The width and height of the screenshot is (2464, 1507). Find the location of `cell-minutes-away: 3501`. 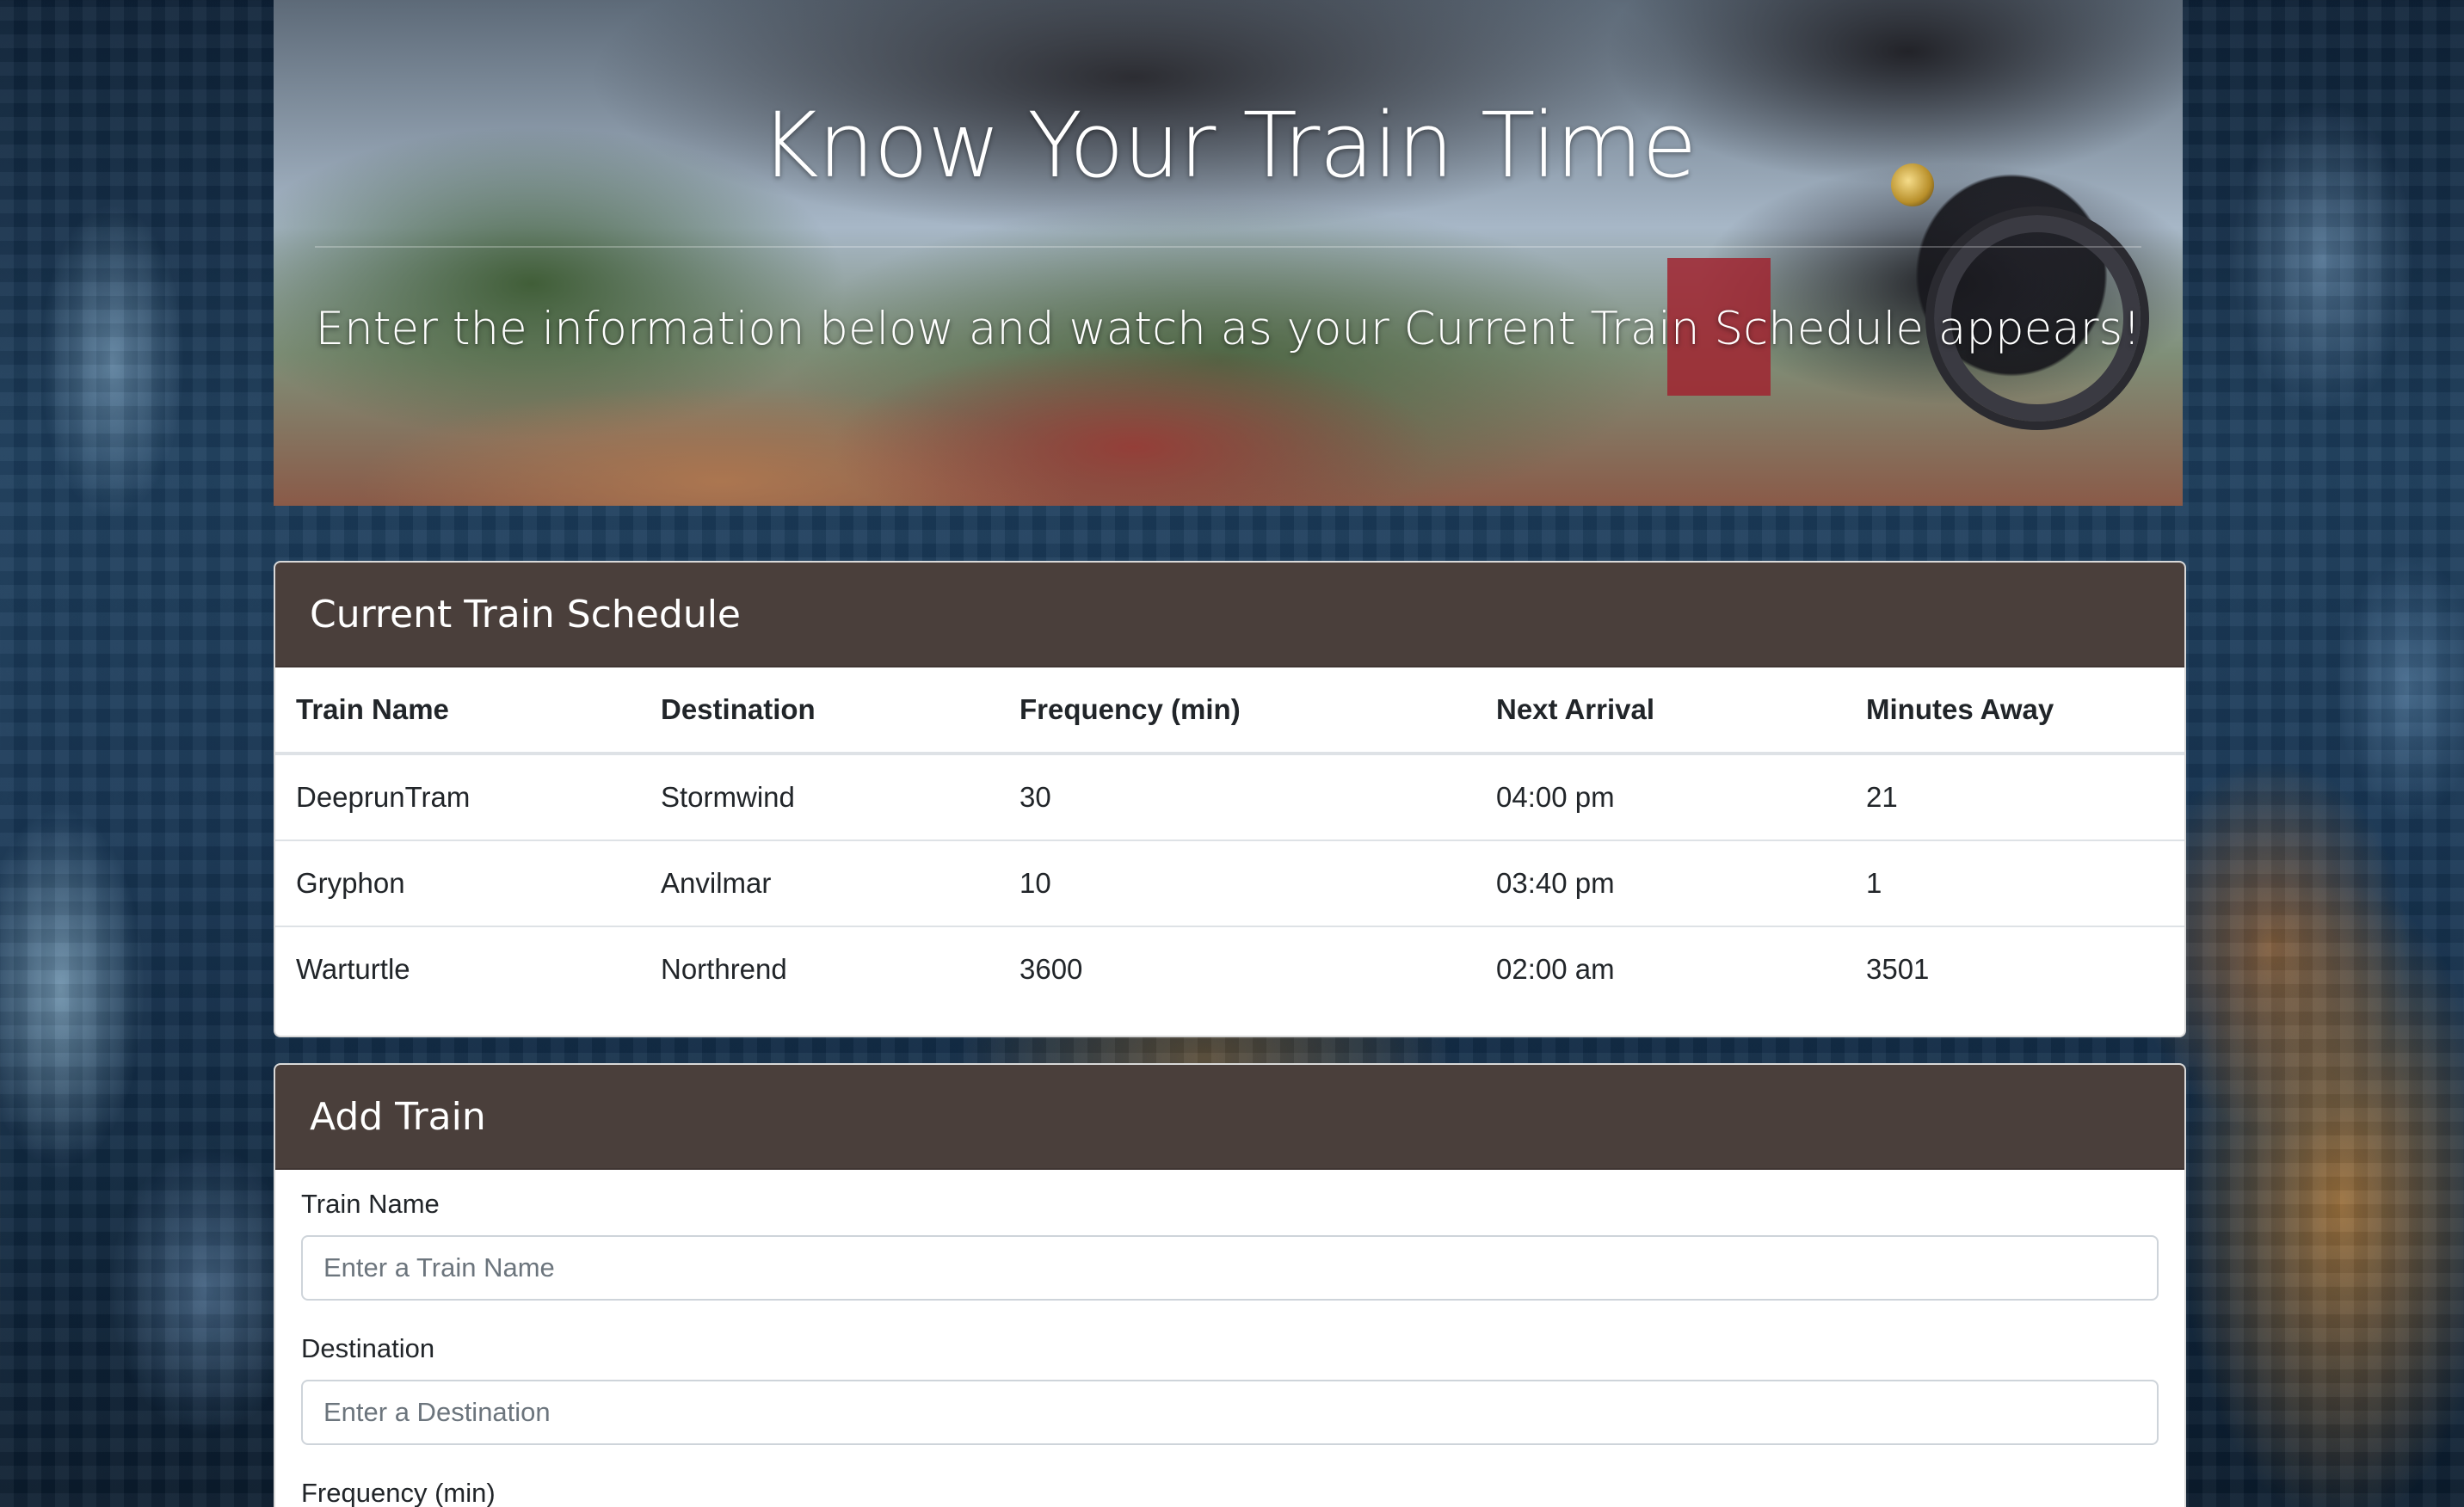

cell-minutes-away: 3501 is located at coordinates (2014, 969).